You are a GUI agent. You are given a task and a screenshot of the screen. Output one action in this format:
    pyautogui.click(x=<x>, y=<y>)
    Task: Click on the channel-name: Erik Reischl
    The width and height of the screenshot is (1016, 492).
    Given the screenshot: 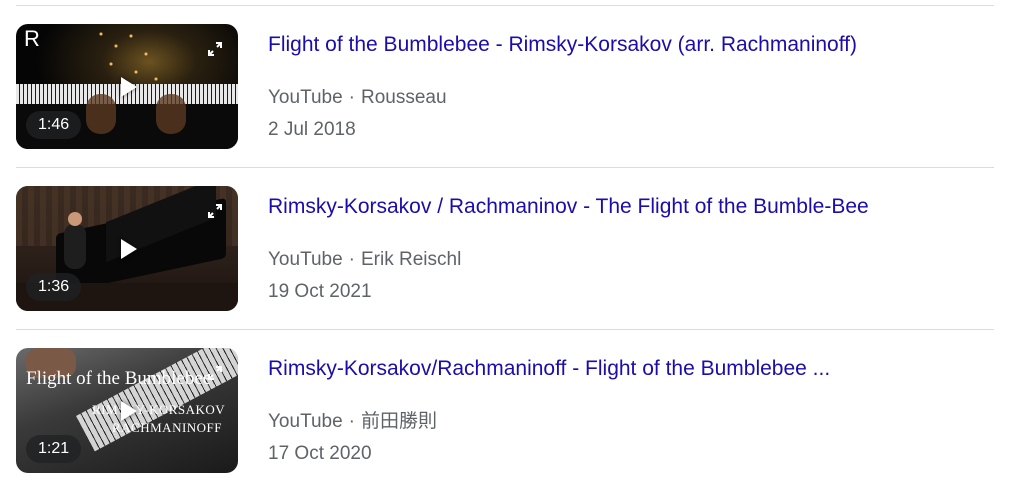 What is the action you would take?
    pyautogui.click(x=411, y=259)
    